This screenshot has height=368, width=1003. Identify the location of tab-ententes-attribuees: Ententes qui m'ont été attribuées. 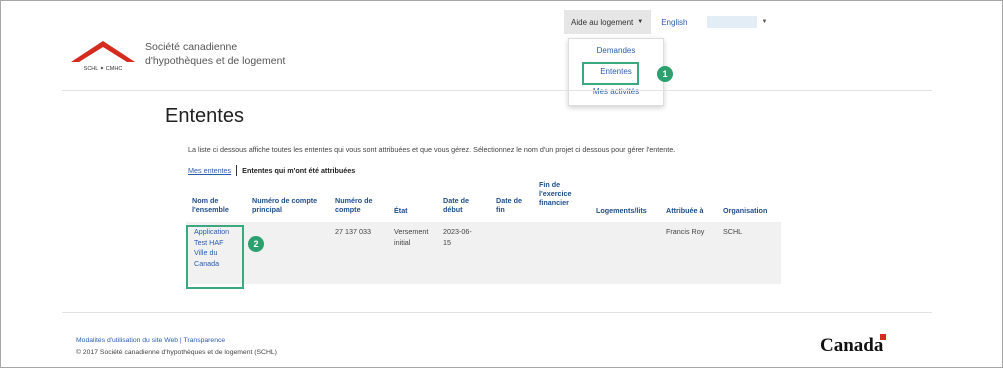
(298, 170).